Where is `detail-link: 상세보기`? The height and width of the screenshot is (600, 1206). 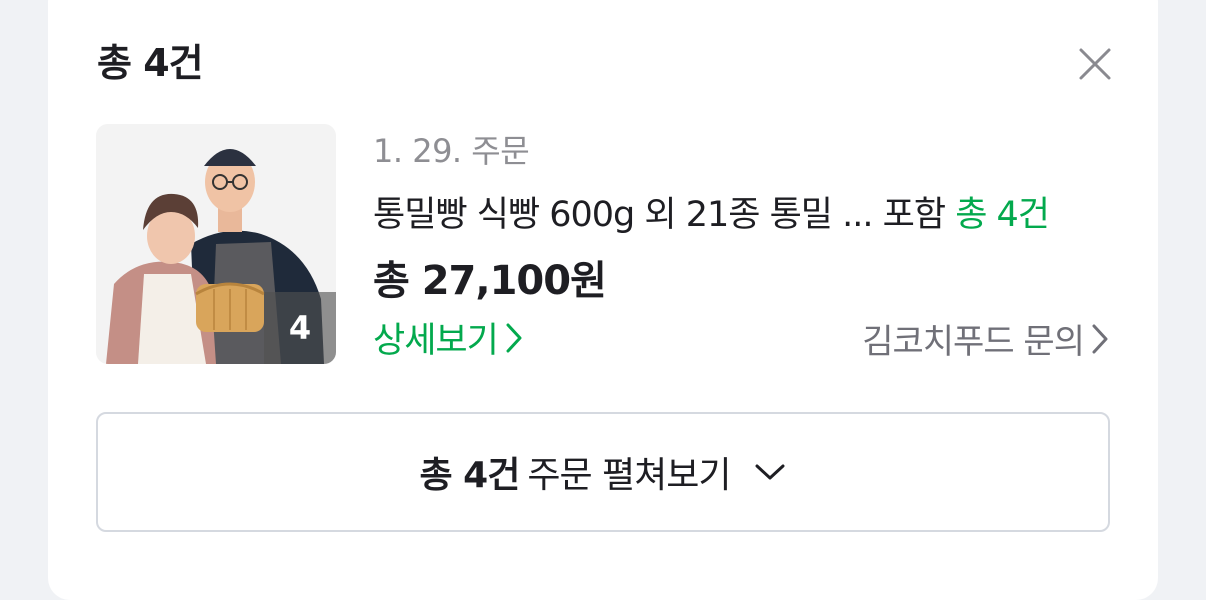 detail-link: 상세보기 is located at coordinates (448, 337).